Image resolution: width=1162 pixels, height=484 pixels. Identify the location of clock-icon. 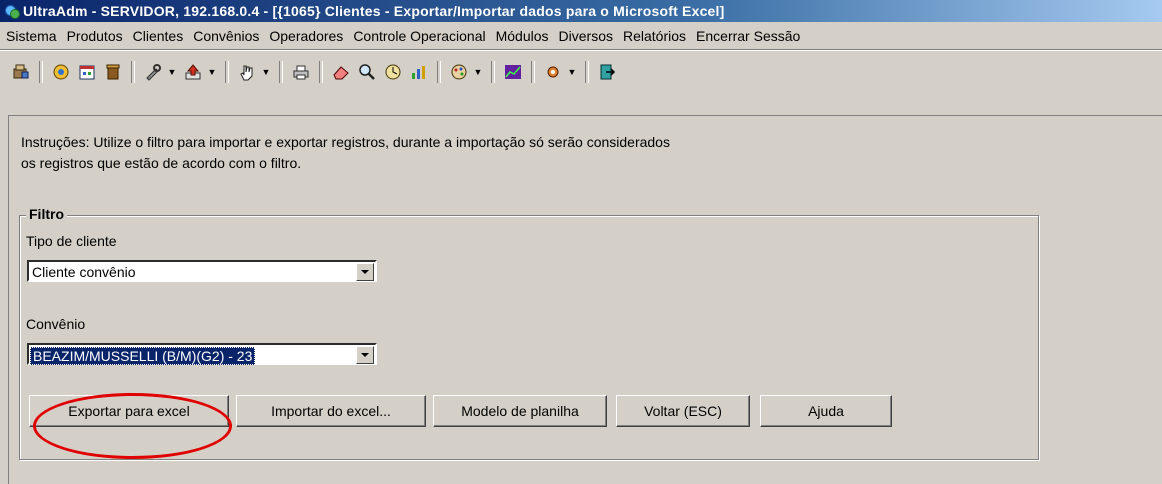
(393, 72).